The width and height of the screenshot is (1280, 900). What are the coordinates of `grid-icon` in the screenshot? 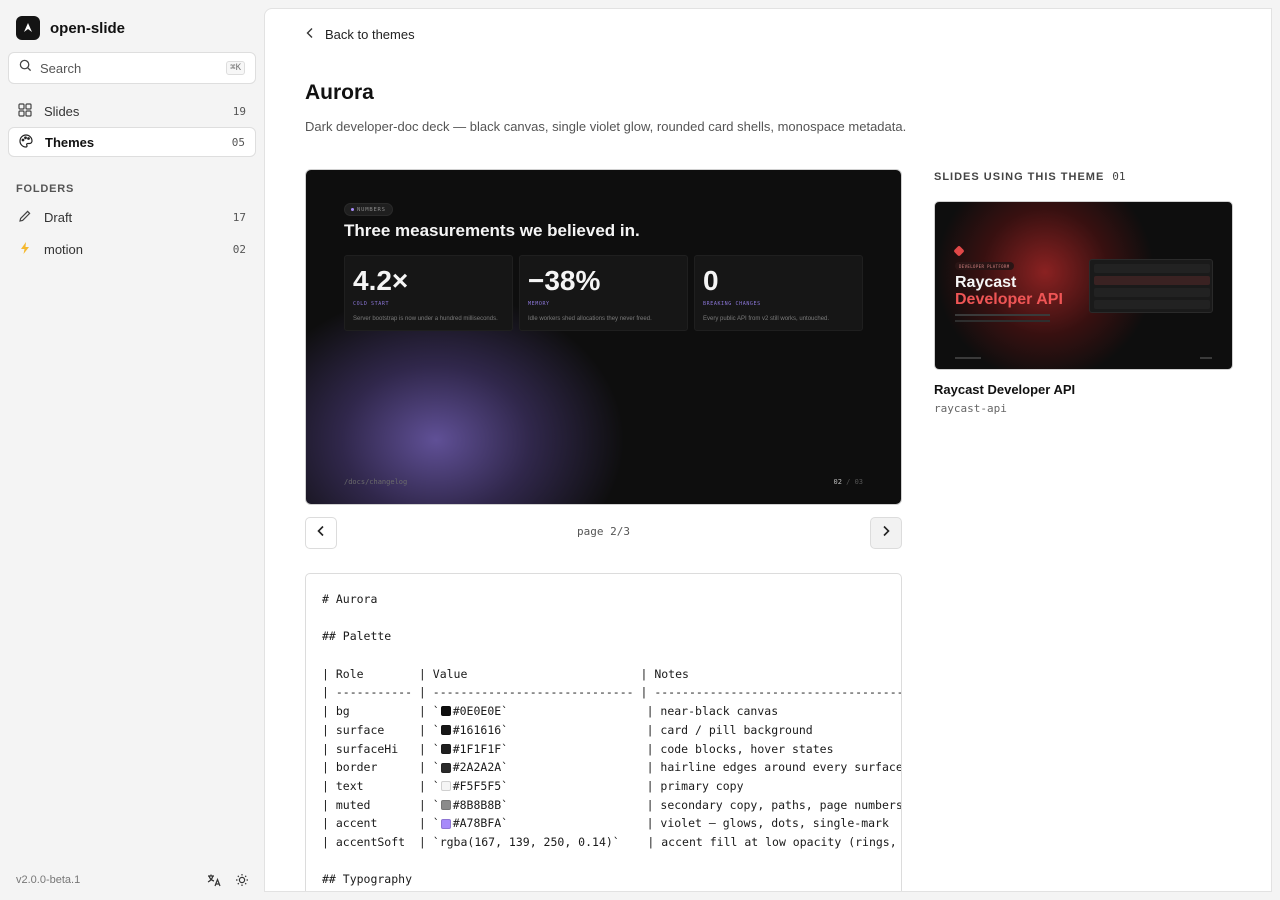 It's located at (25, 111).